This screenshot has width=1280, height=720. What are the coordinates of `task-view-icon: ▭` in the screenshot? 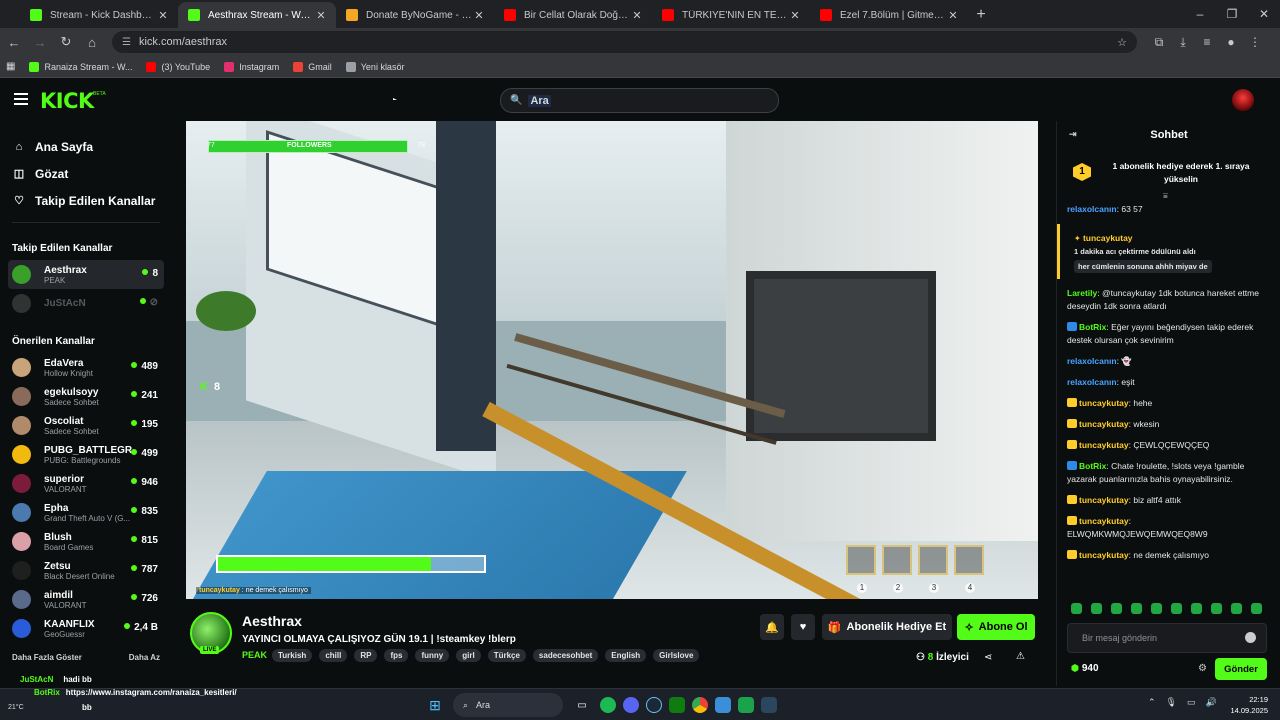 It's located at (582, 705).